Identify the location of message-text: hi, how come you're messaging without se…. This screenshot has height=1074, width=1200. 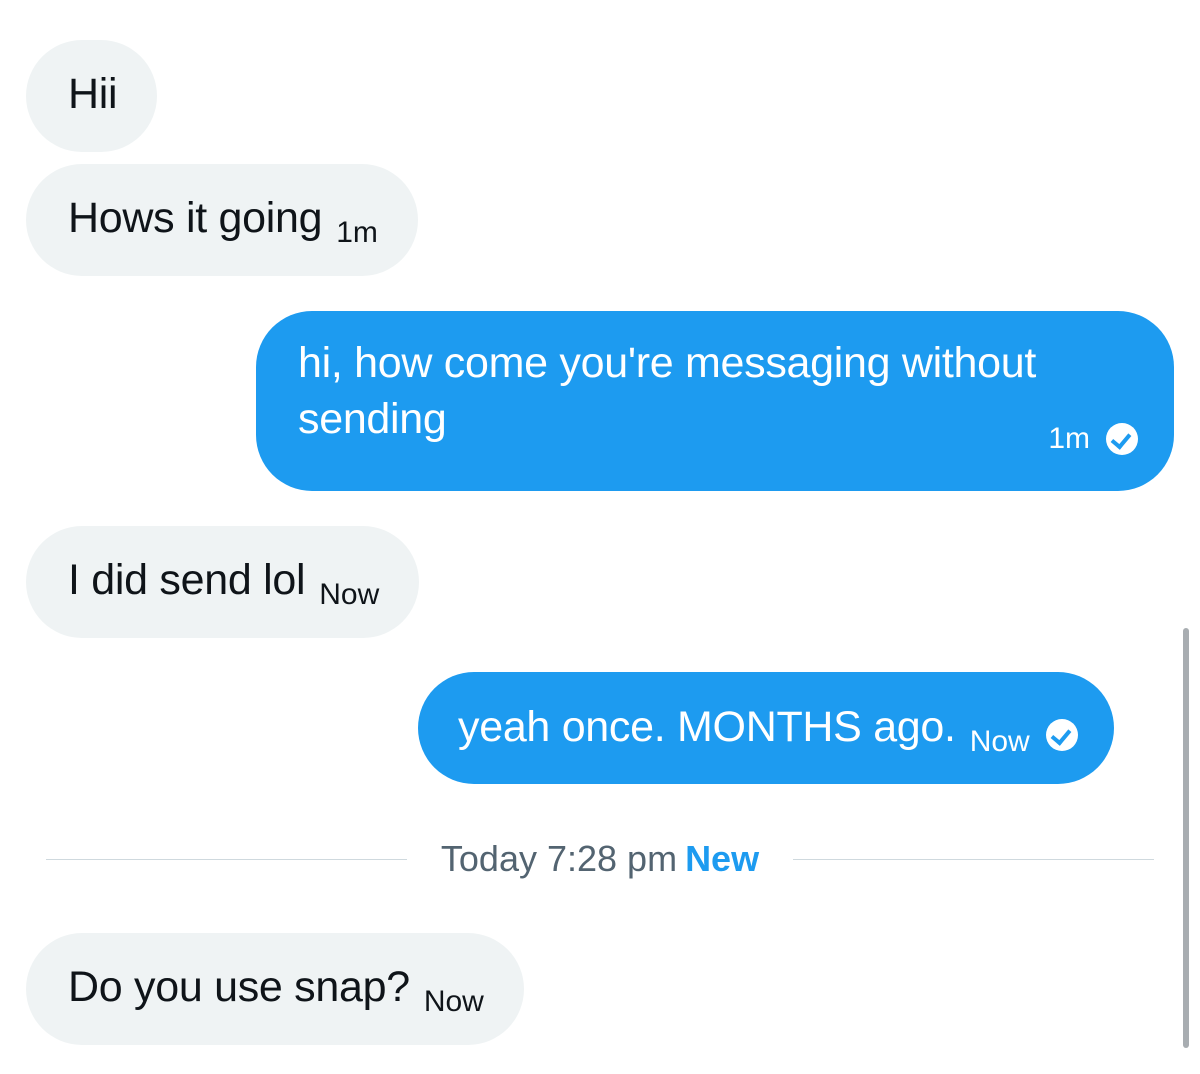
(667, 391).